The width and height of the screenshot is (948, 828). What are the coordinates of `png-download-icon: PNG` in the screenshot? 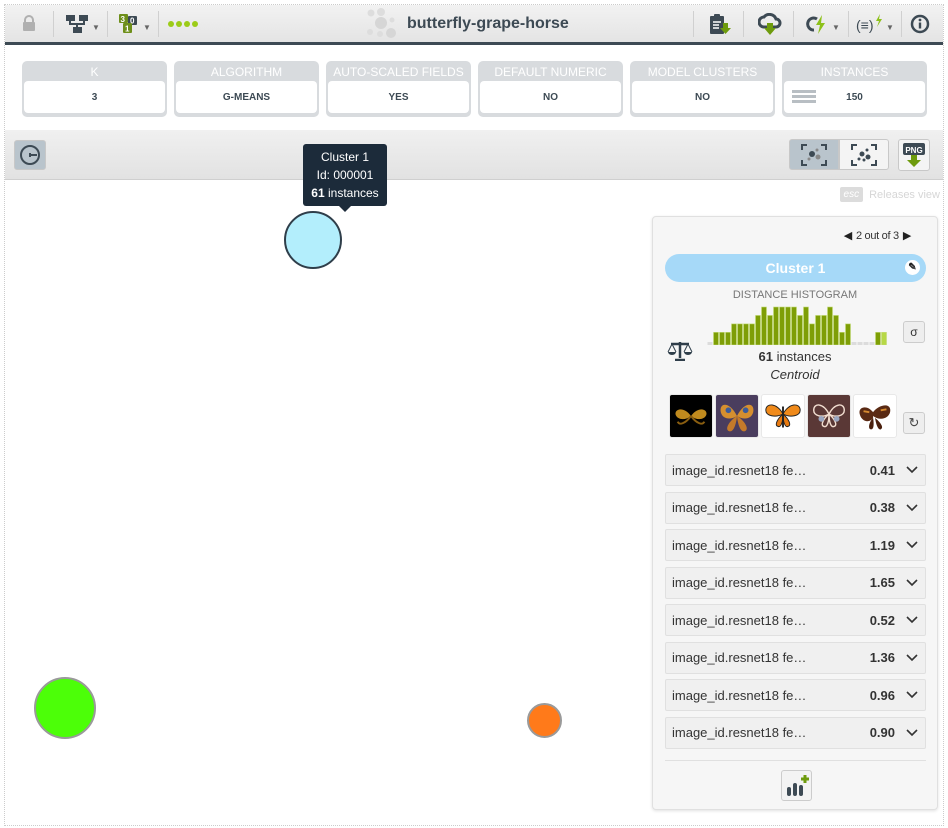 It's located at (914, 155).